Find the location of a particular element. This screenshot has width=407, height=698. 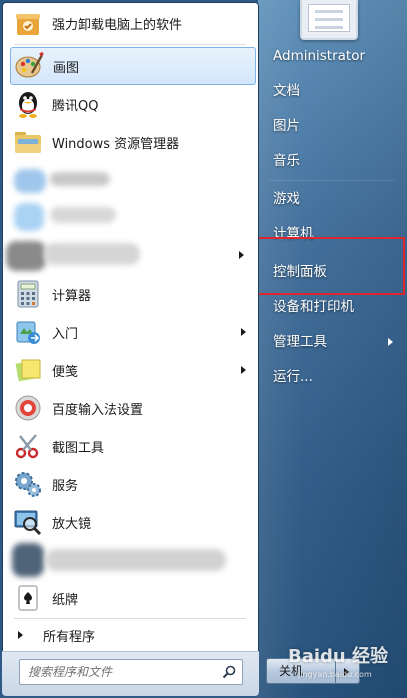

program-label: 入门 is located at coordinates (65, 334).